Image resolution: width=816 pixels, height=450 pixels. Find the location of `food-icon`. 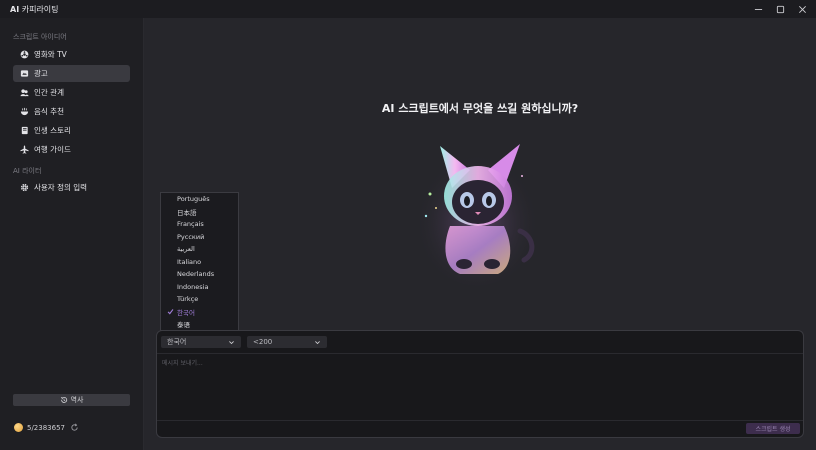

food-icon is located at coordinates (24, 111).